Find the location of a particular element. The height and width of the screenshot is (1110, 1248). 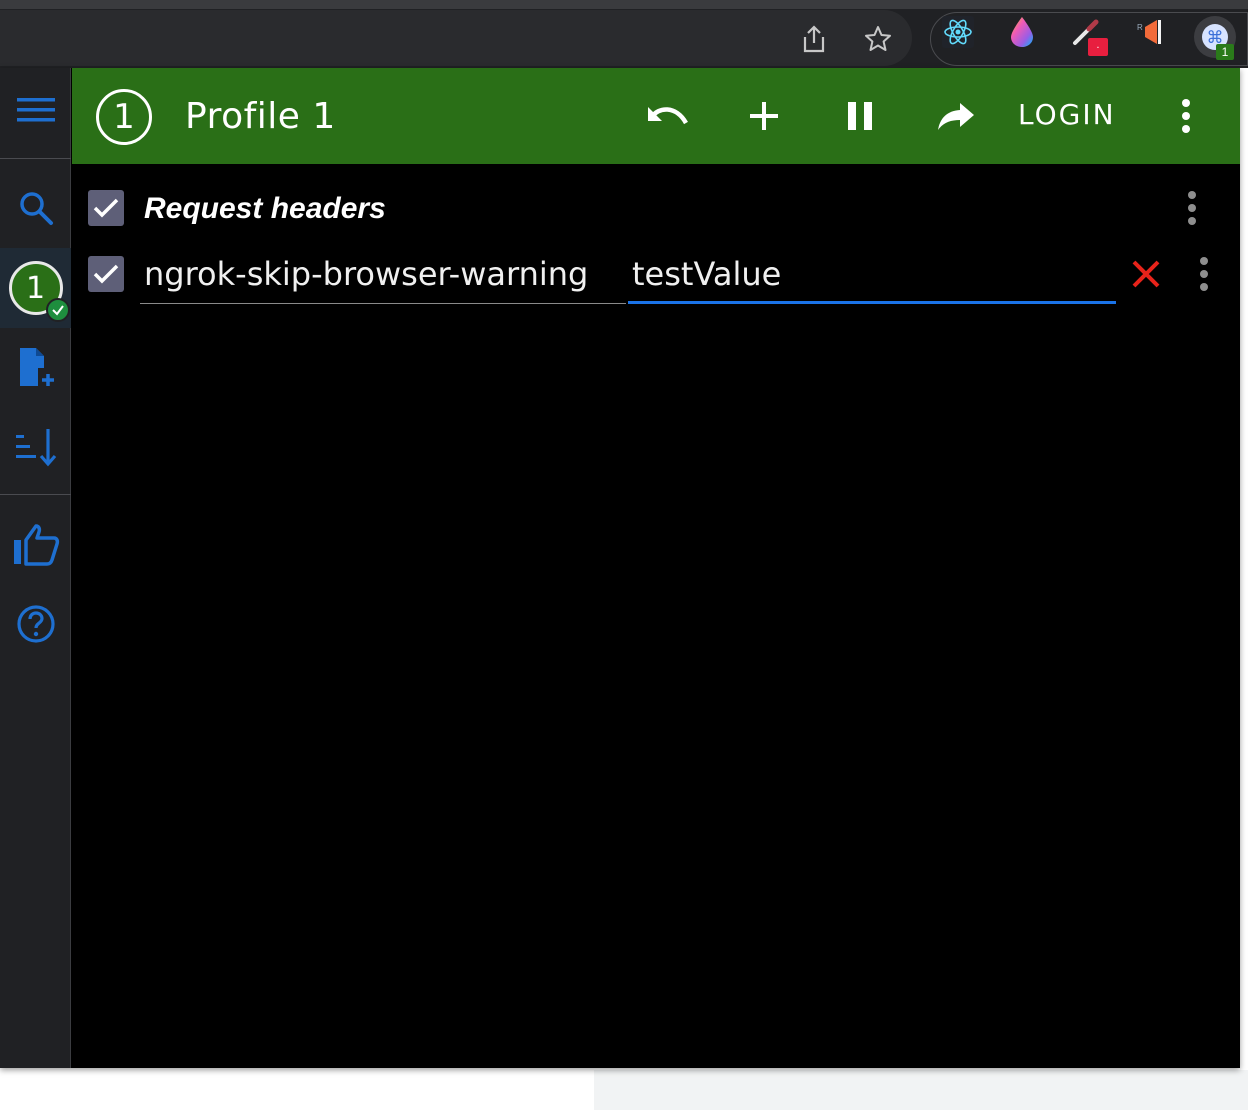

browser-titlebar is located at coordinates (624, 5).